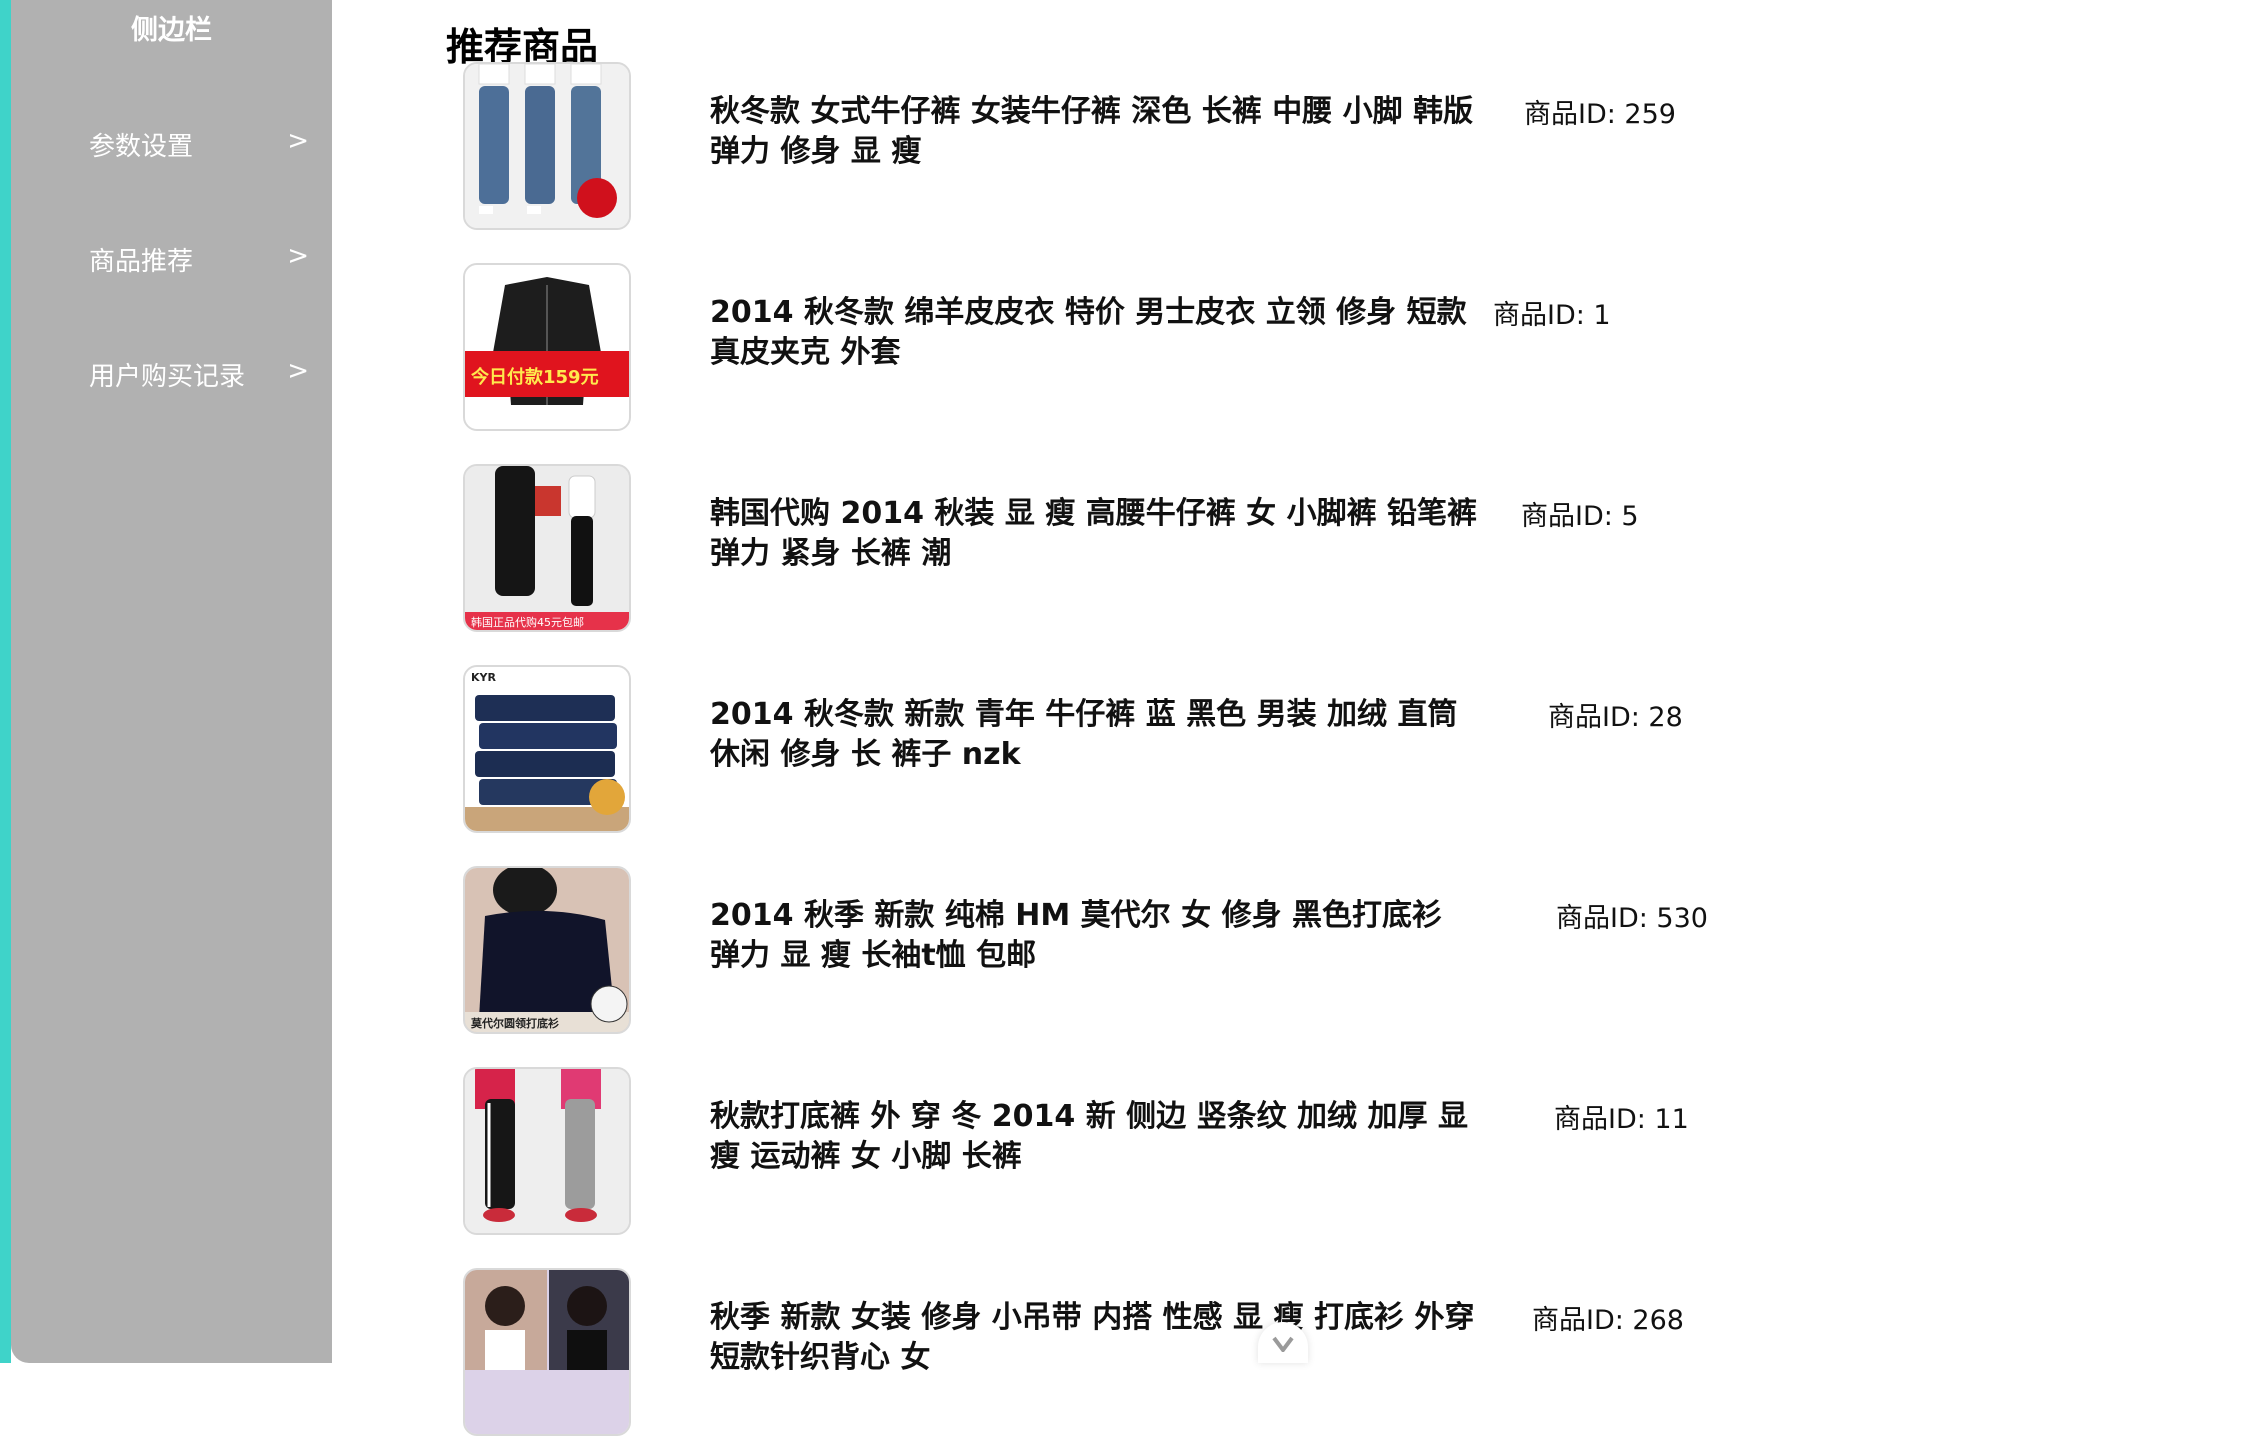 This screenshot has width=2241, height=1438. What do you see at coordinates (514, 1023) in the screenshot?
I see `badge-text: 莫代尔圆领打底衫` at bounding box center [514, 1023].